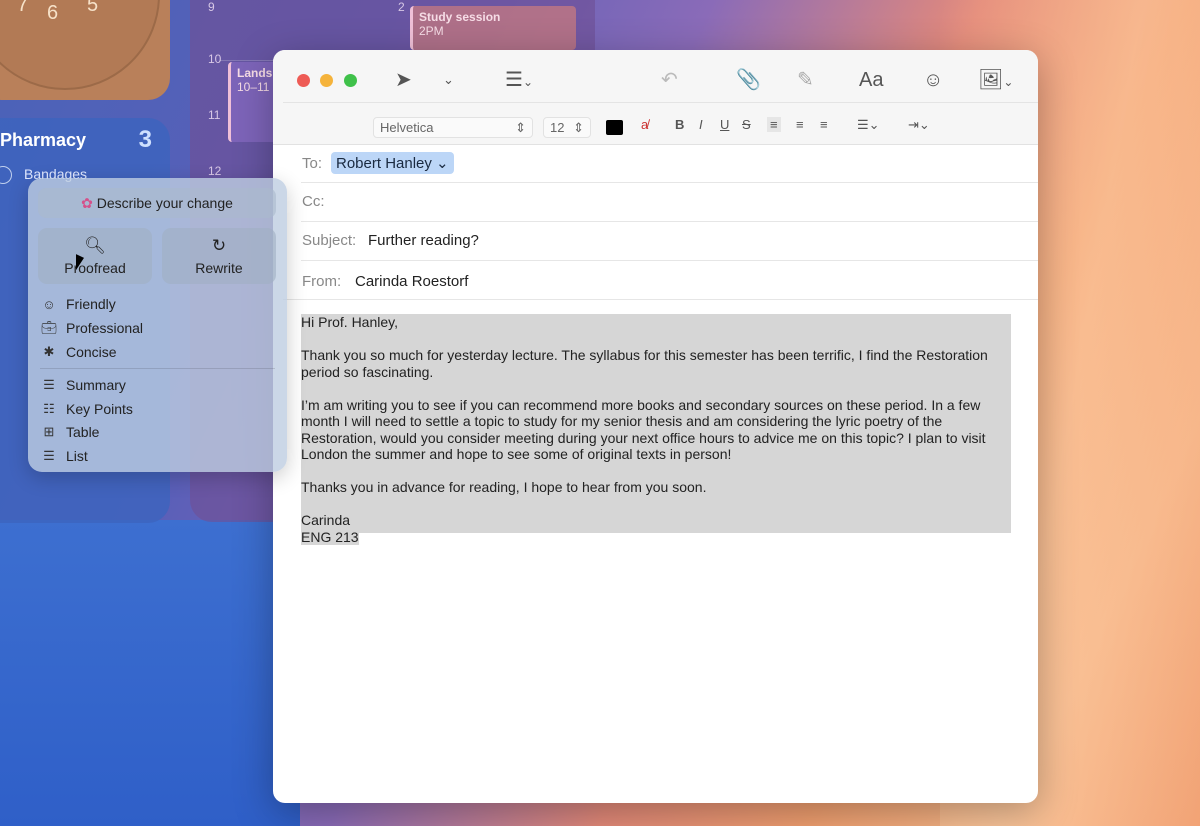 The height and width of the screenshot is (826, 1200). What do you see at coordinates (824, 124) in the screenshot?
I see `align-right-icon: ≡` at bounding box center [824, 124].